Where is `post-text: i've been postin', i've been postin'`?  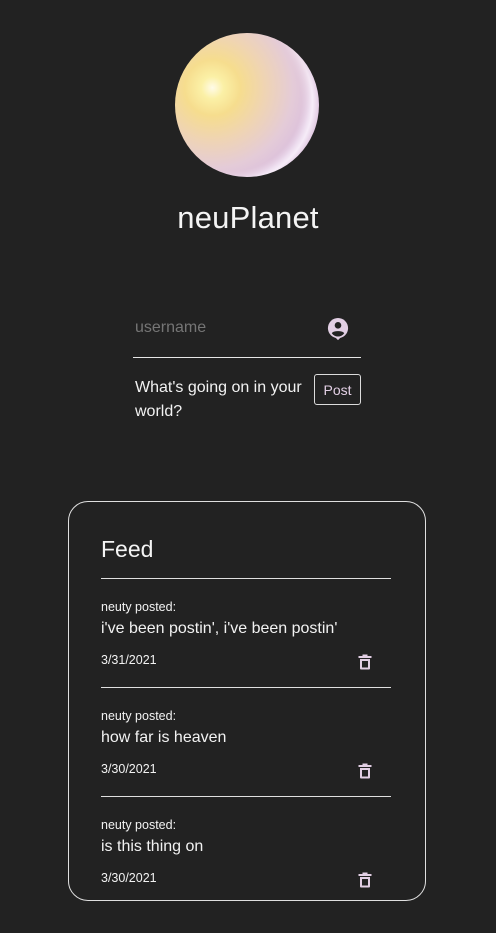 post-text: i've been postin', i've been postin' is located at coordinates (219, 628).